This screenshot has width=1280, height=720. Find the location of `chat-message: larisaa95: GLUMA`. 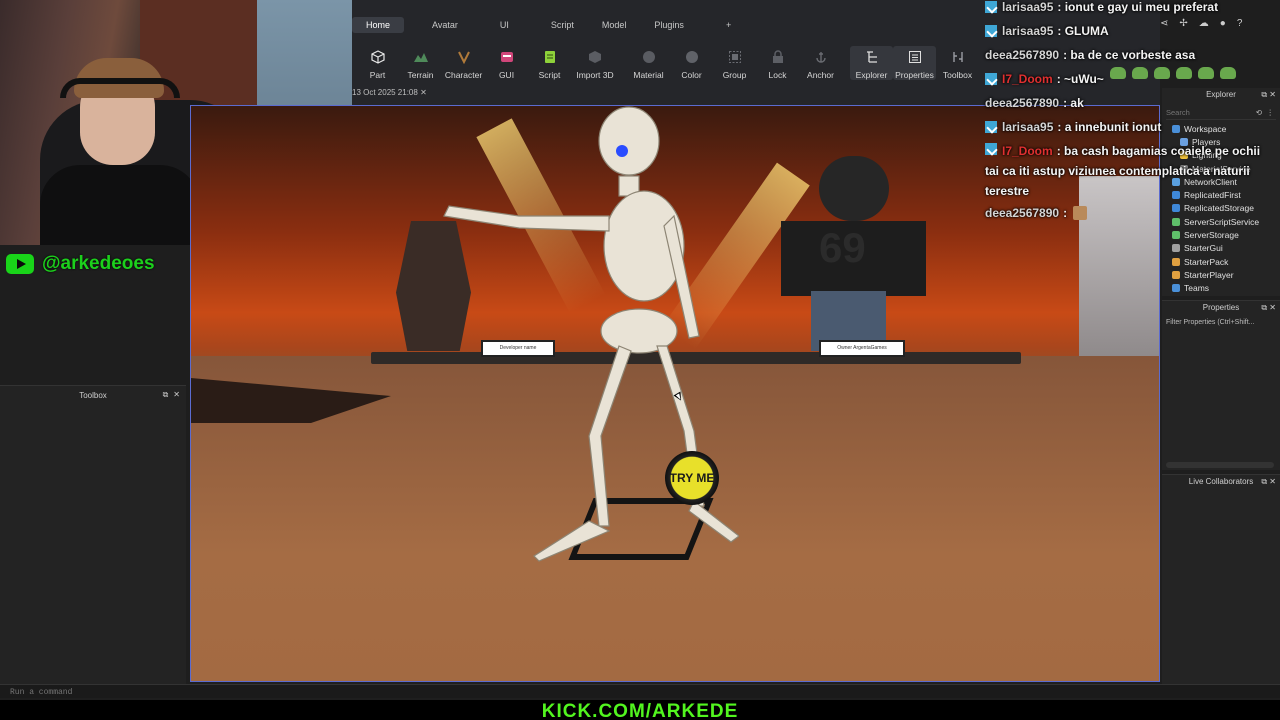

chat-message: larisaa95: GLUMA is located at coordinates (1130, 31).